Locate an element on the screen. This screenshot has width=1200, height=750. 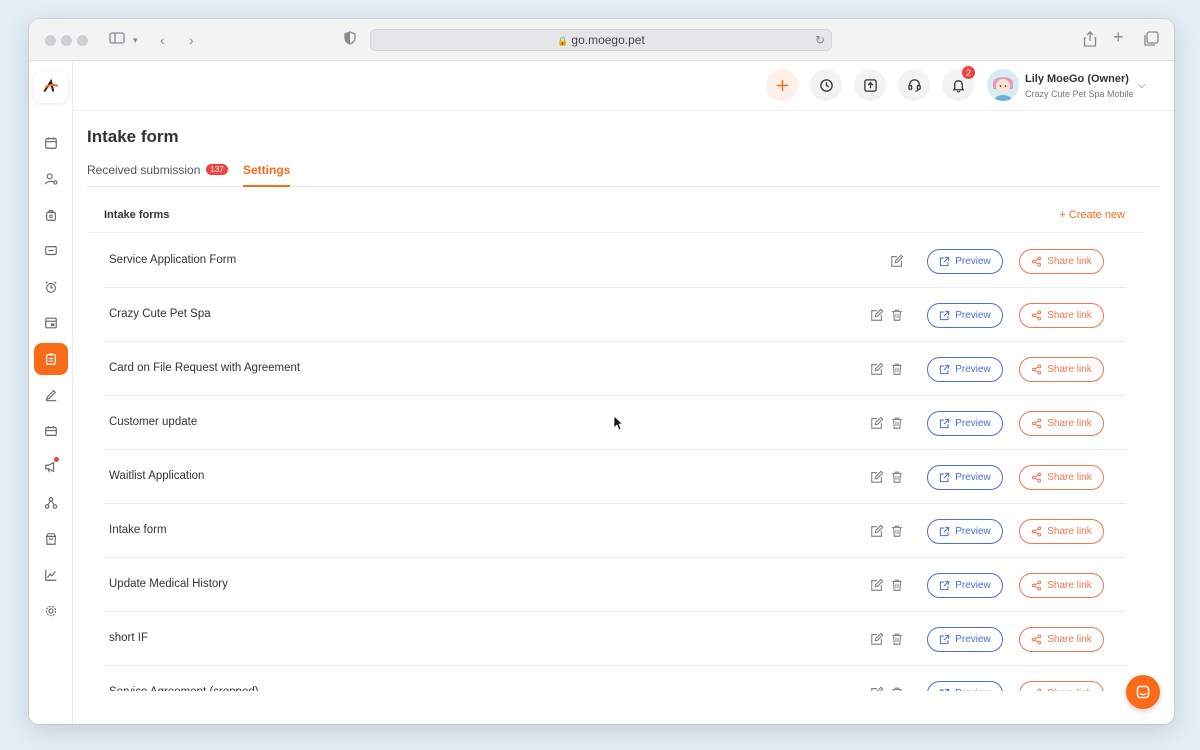
avatar is located at coordinates (1003, 85).